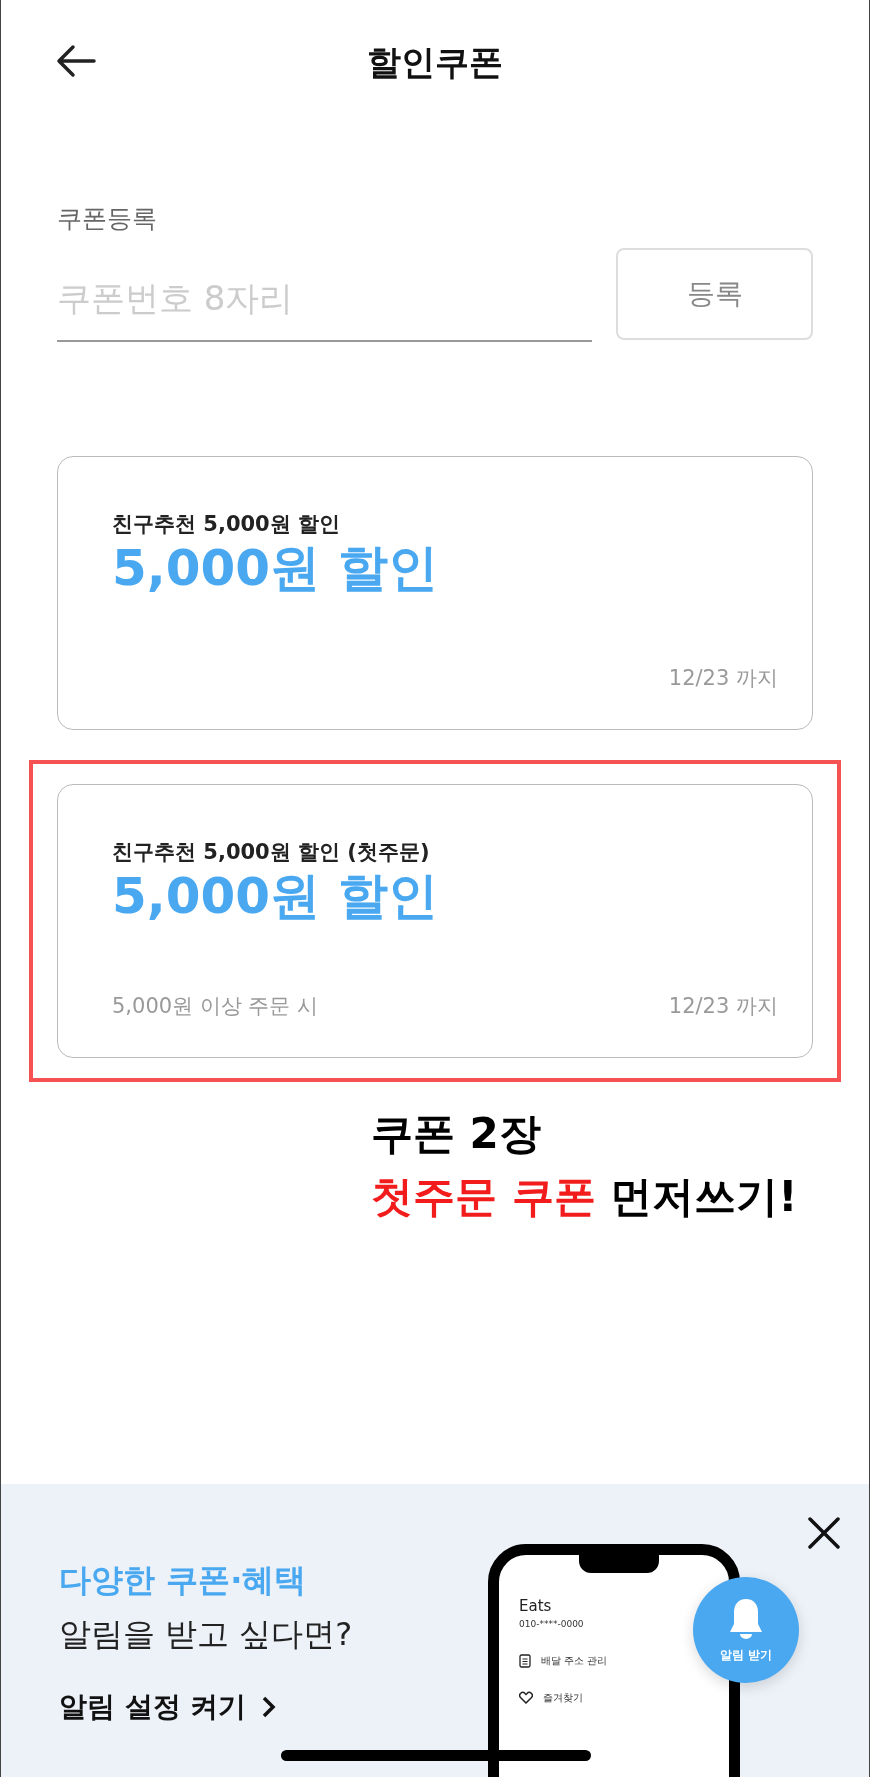 The width and height of the screenshot is (870, 1777). I want to click on coupon-name: 친구추천 5,000원 할인, so click(227, 524).